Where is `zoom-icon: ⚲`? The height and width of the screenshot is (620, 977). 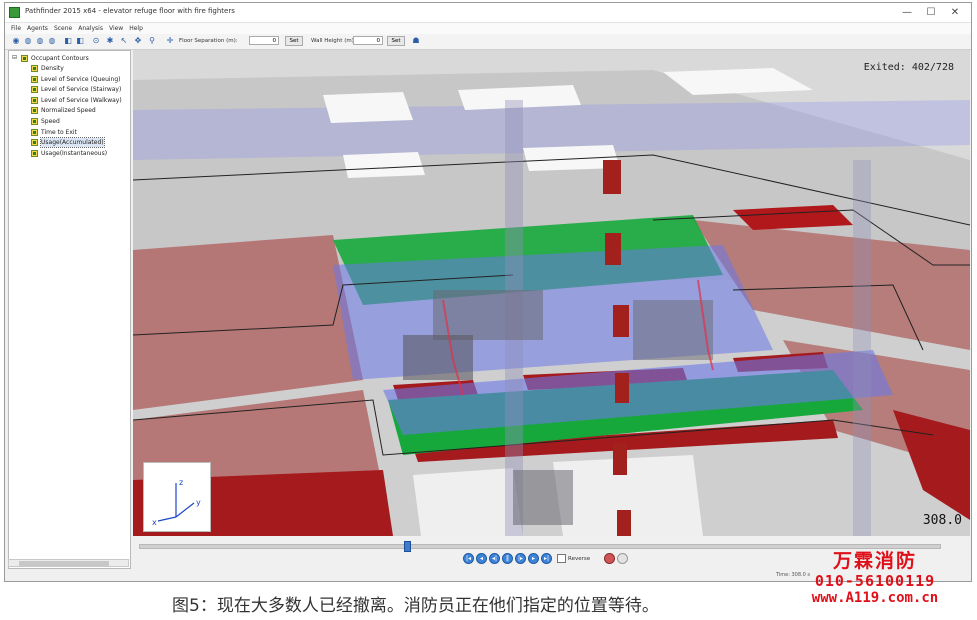
zoom-icon: ⚲ is located at coordinates (152, 41).